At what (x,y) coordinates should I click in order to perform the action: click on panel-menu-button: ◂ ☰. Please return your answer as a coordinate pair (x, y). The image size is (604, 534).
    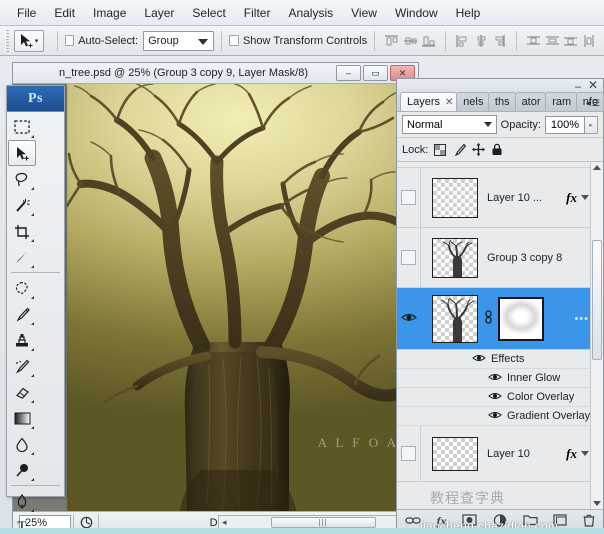
    Looking at the image, I should click on (593, 103).